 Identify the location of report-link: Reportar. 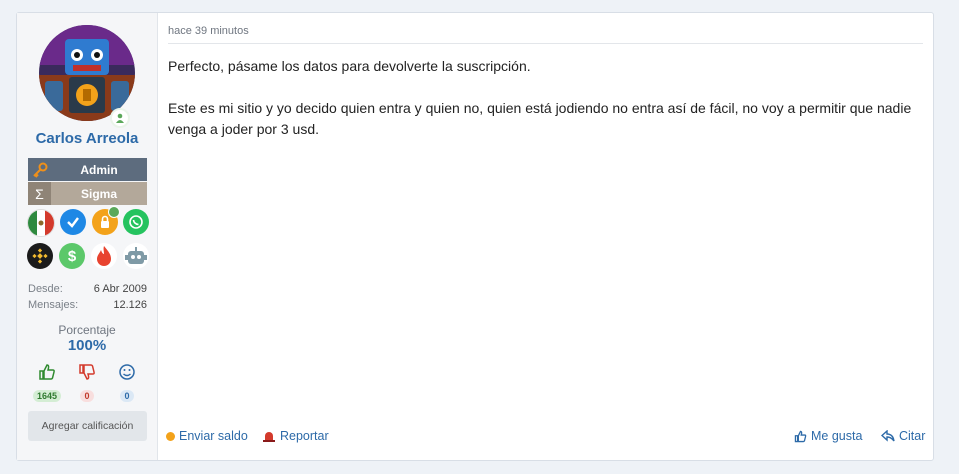
(295, 436).